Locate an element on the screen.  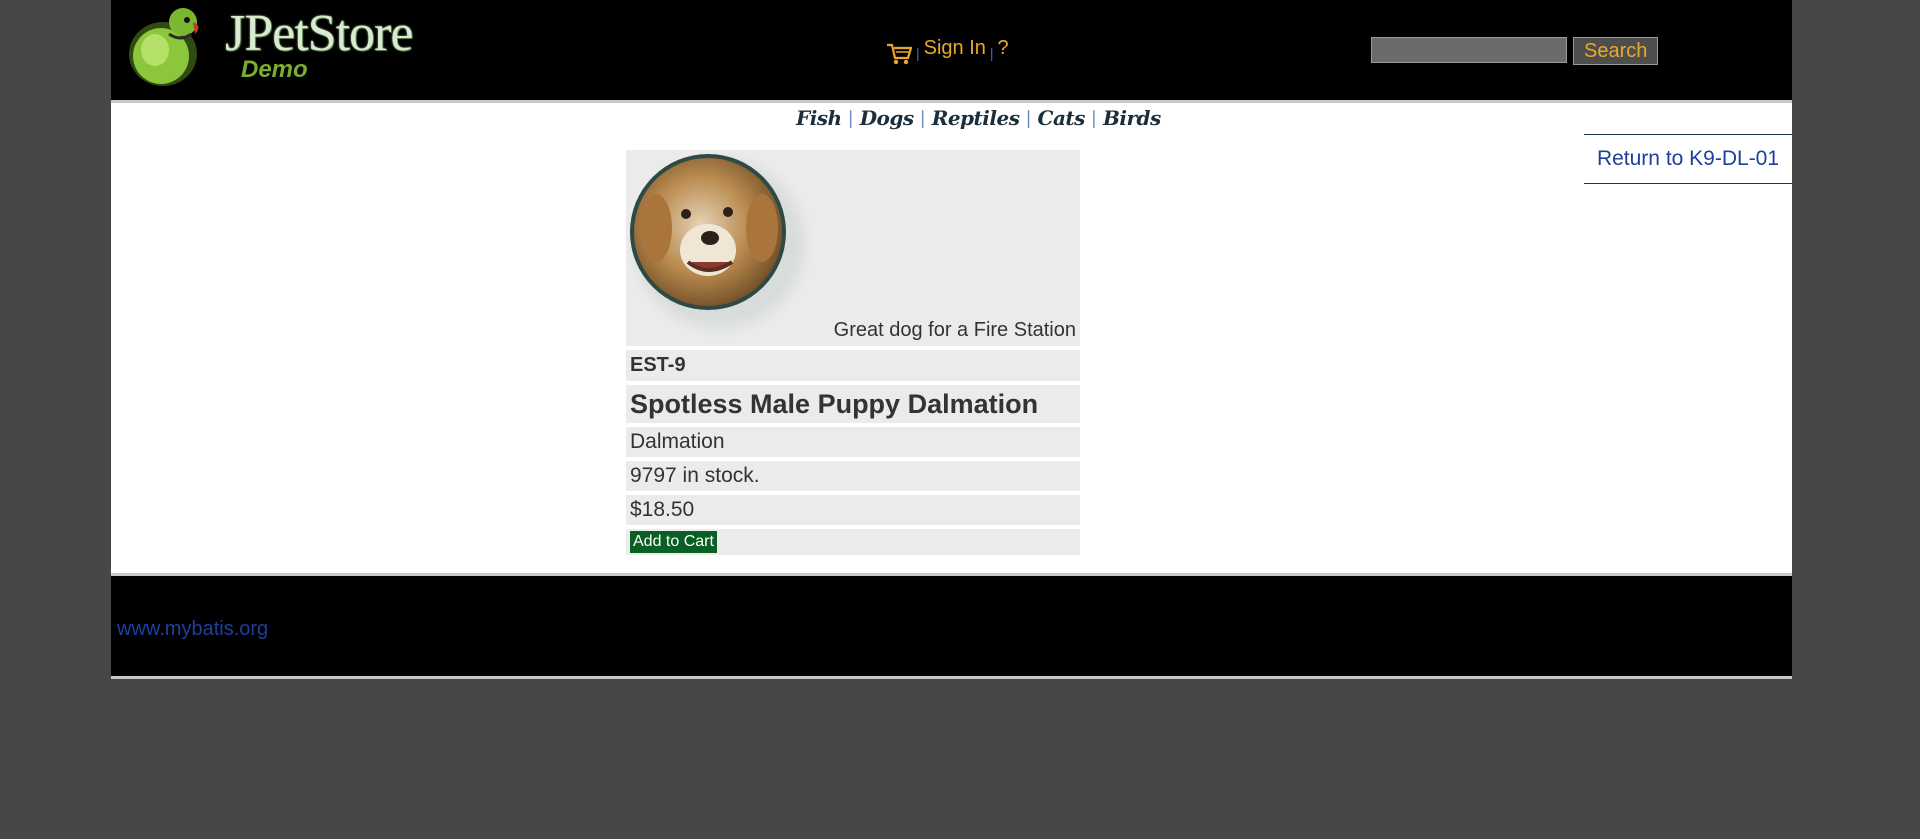
category-link-cats: Cats is located at coordinates (1062, 118).